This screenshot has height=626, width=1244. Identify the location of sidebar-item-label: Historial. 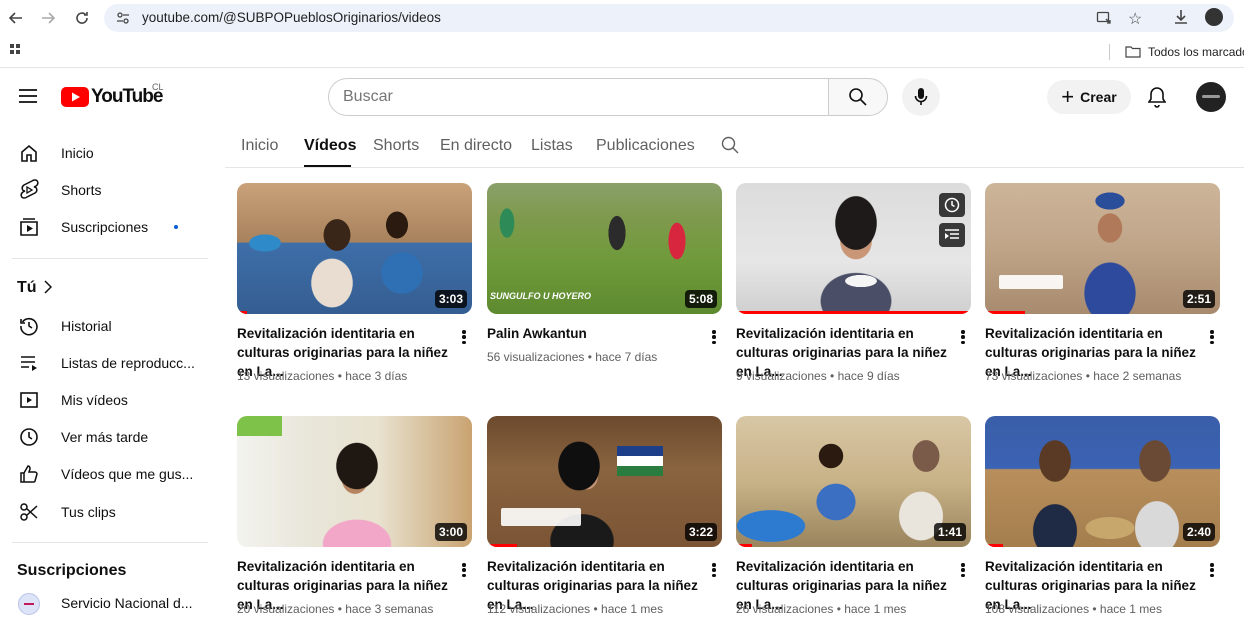
(86, 325).